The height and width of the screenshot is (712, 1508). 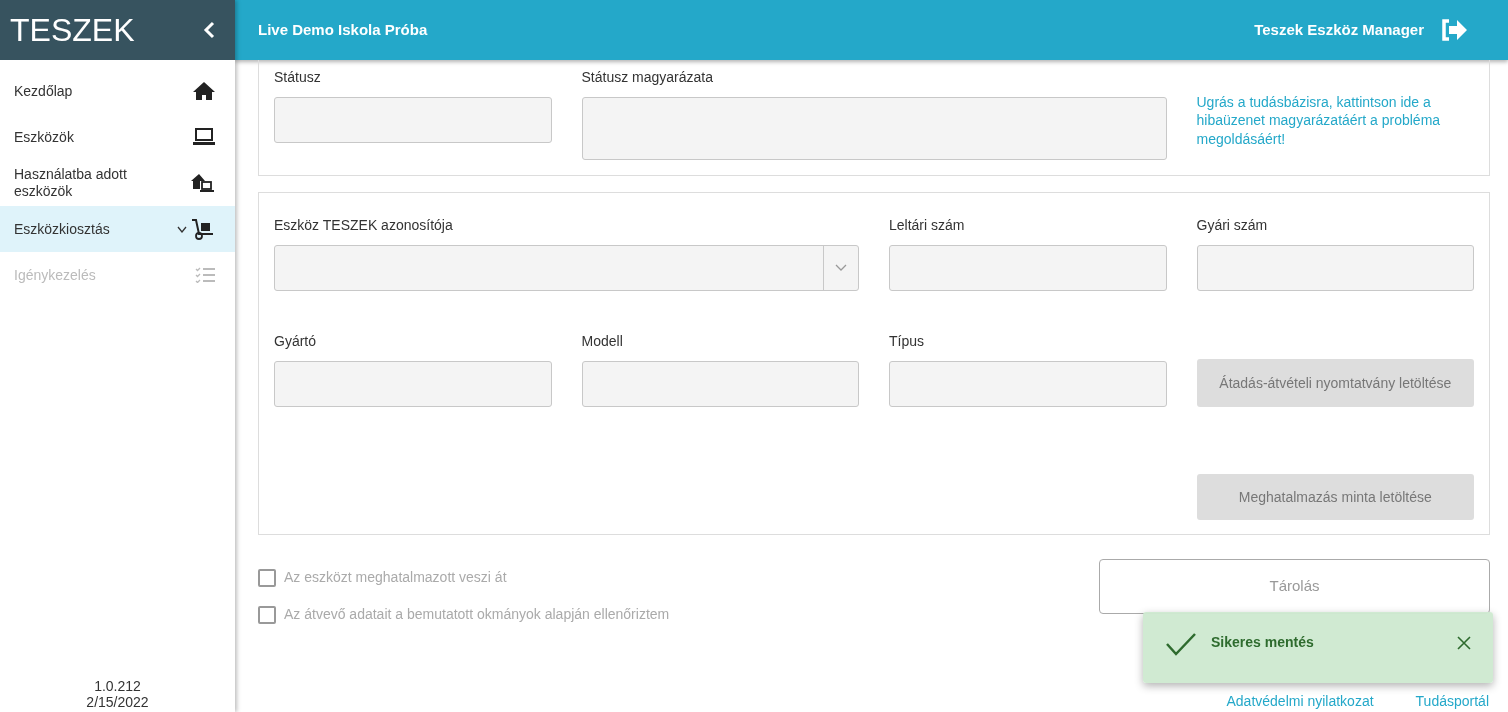 What do you see at coordinates (1263, 642) in the screenshot?
I see `toast-message: Sikeres mentés` at bounding box center [1263, 642].